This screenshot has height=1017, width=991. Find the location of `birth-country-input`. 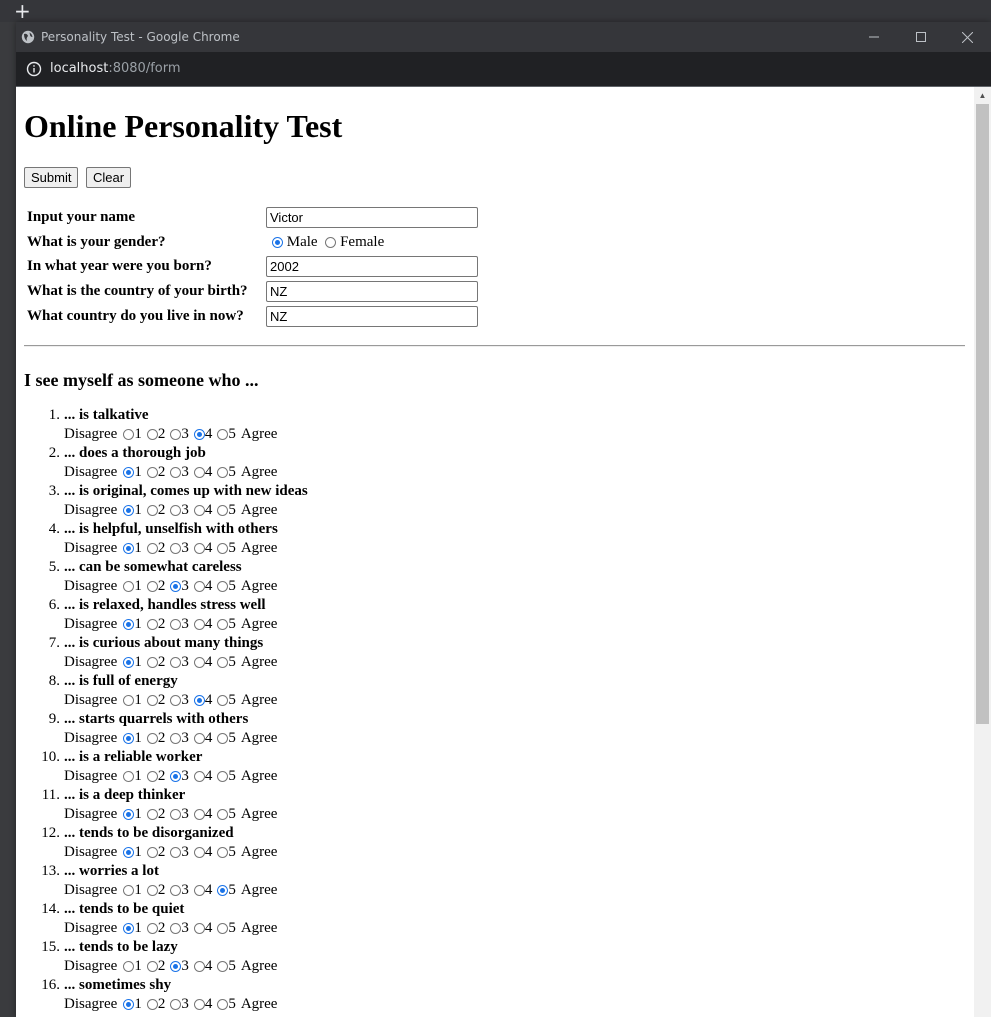

birth-country-input is located at coordinates (372, 291).